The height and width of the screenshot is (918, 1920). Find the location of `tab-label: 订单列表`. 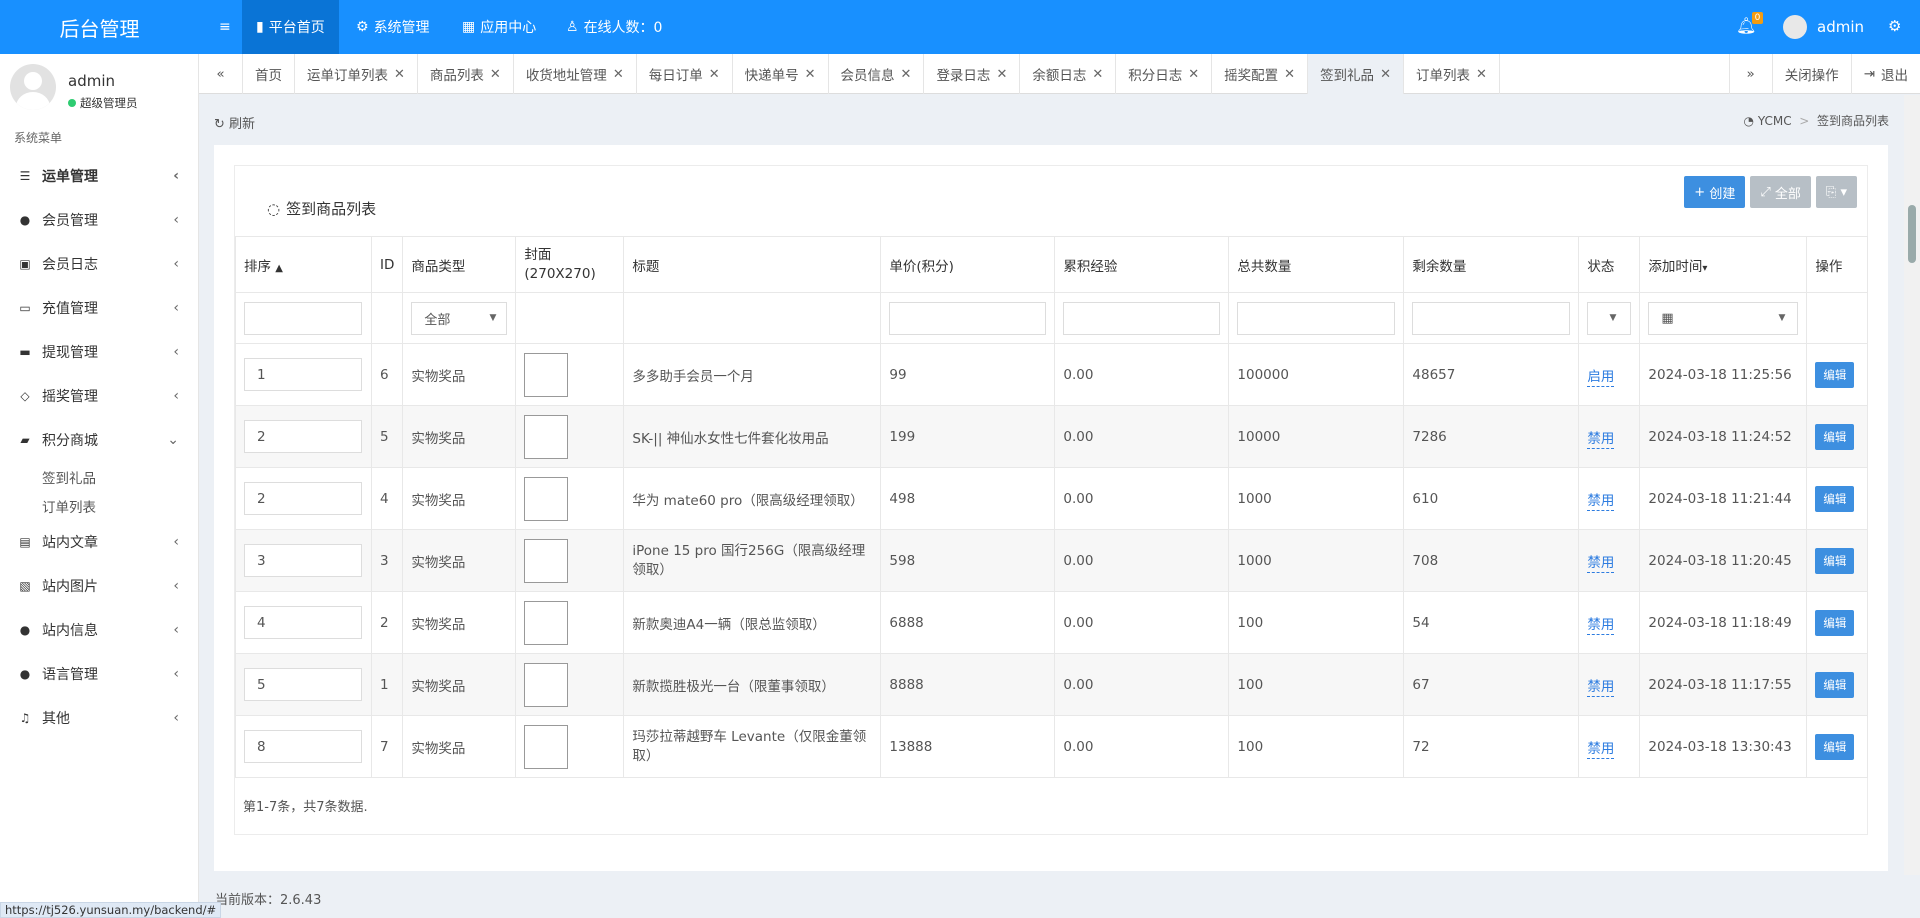

tab-label: 订单列表 is located at coordinates (1442, 76).